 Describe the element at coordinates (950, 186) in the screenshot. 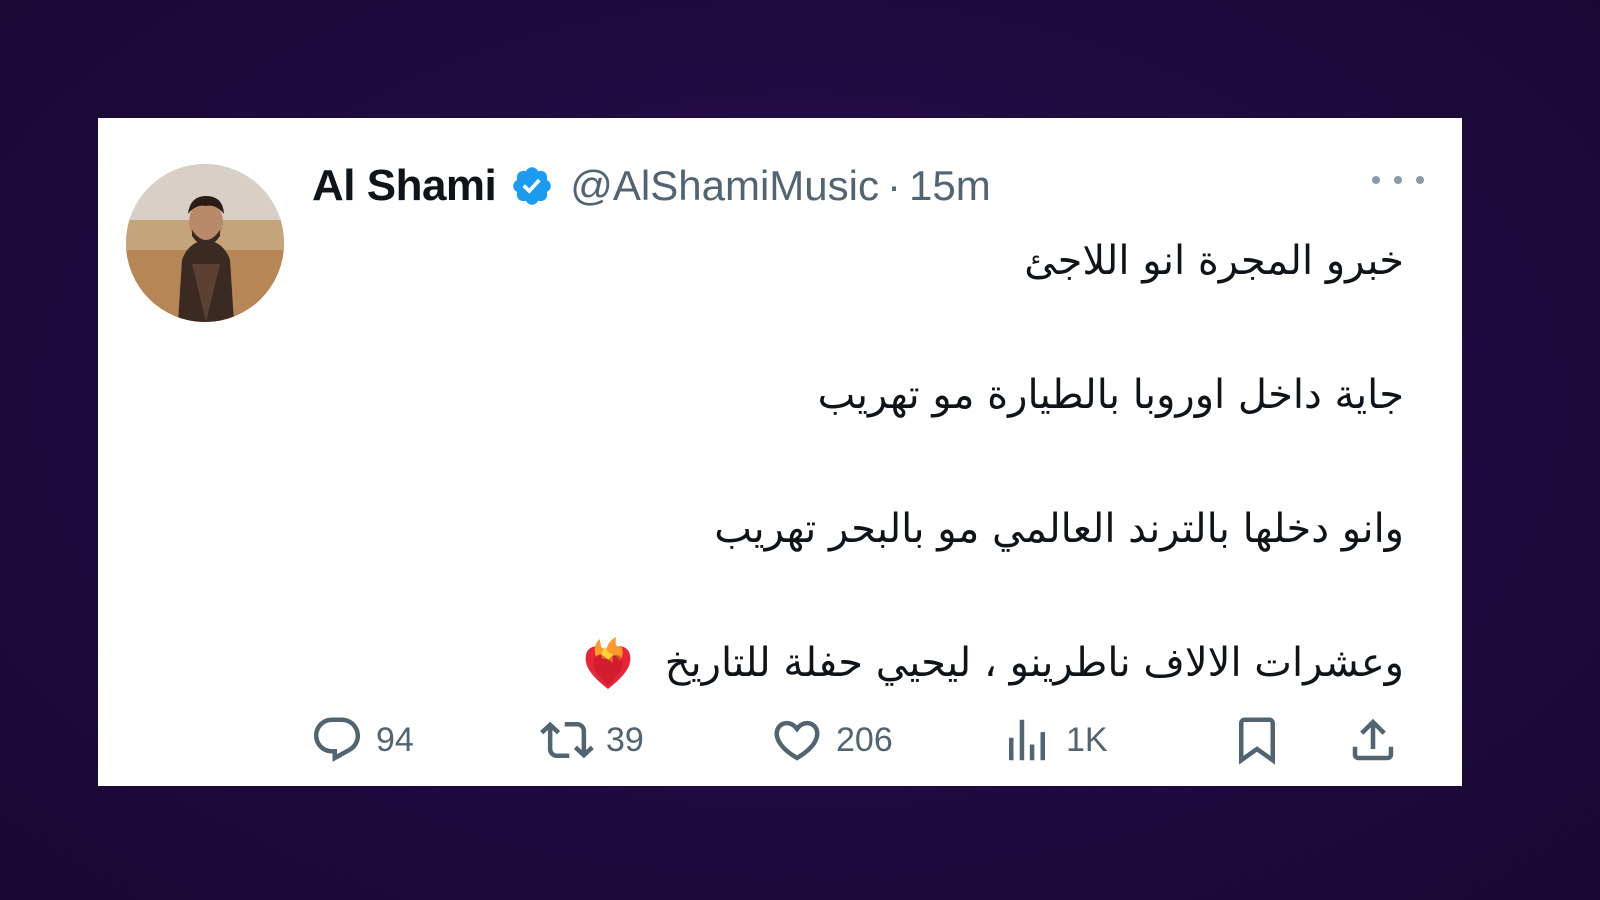

I see `timestamp: 15m` at that location.